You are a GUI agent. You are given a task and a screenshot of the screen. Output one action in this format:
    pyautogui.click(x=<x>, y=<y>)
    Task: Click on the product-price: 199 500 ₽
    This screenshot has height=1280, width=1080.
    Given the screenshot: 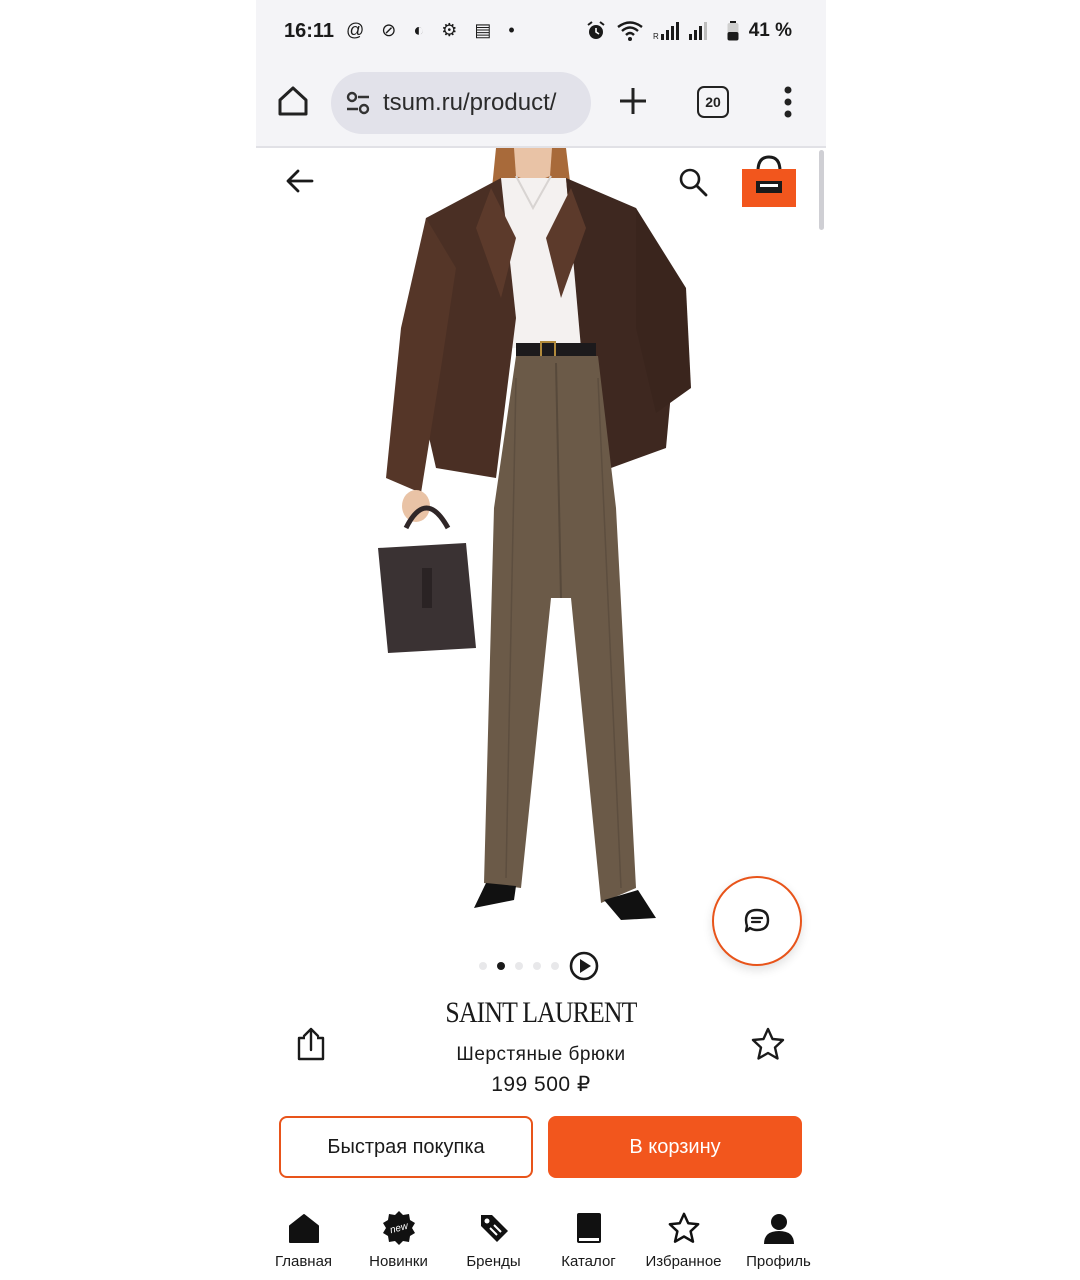 What is the action you would take?
    pyautogui.click(x=541, y=1084)
    